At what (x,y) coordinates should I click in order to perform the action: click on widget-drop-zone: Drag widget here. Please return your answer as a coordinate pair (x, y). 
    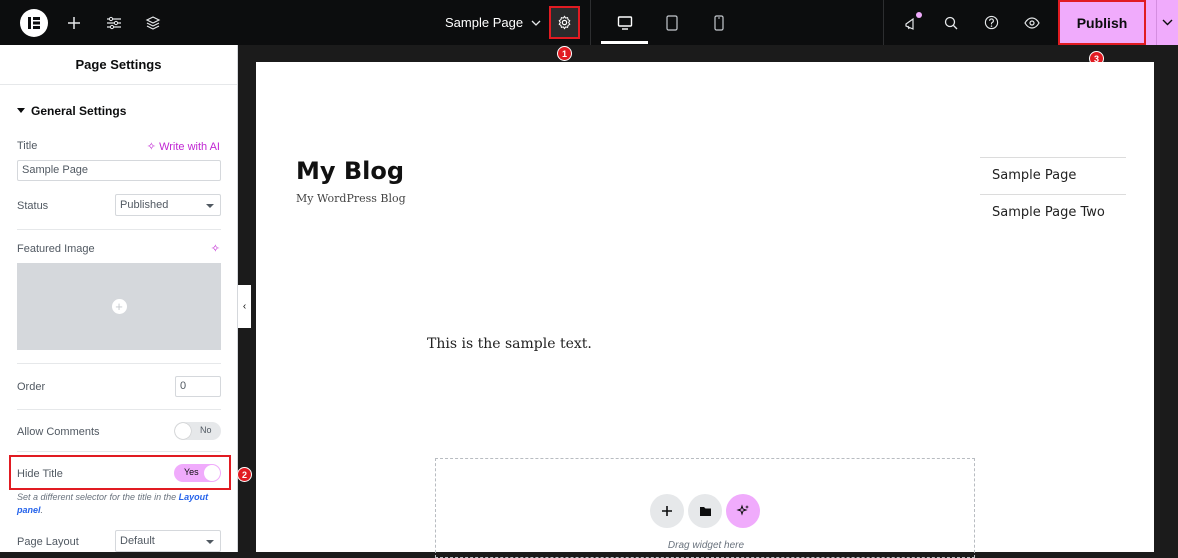
    Looking at the image, I should click on (705, 508).